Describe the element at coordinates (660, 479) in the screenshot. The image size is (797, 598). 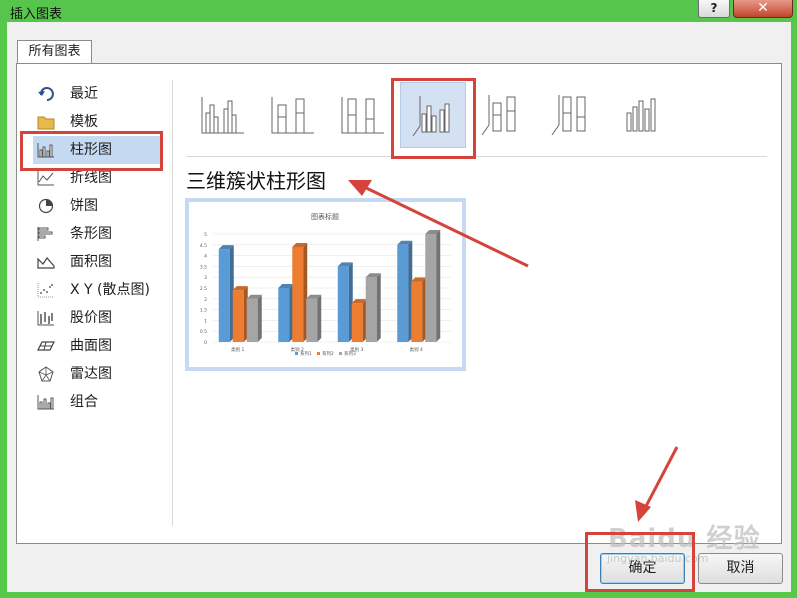
I see `annotation-arrow-ok` at that location.